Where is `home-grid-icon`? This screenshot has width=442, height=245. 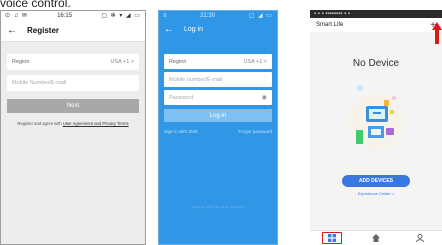 home-grid-icon is located at coordinates (332, 238).